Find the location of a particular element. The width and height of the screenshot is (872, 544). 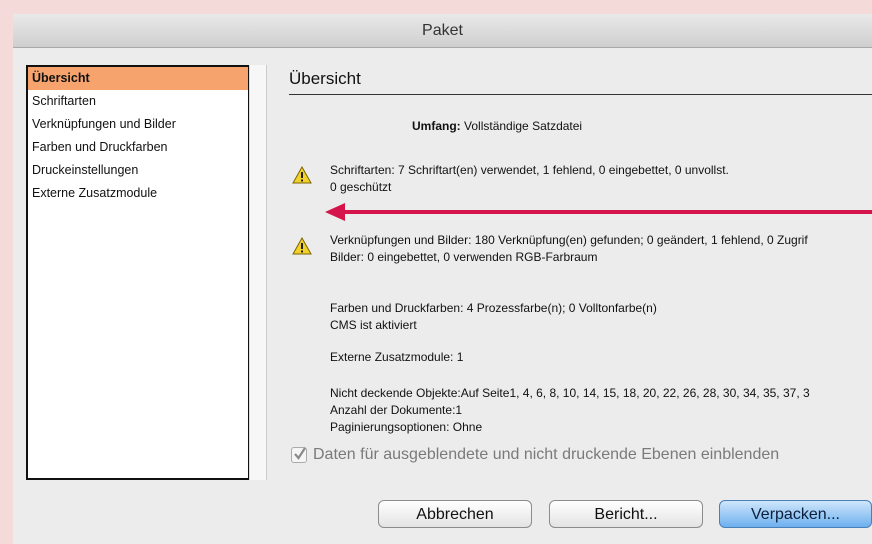

plugins-line: Externe Zusatzmodule: 1 is located at coordinates (397, 357).